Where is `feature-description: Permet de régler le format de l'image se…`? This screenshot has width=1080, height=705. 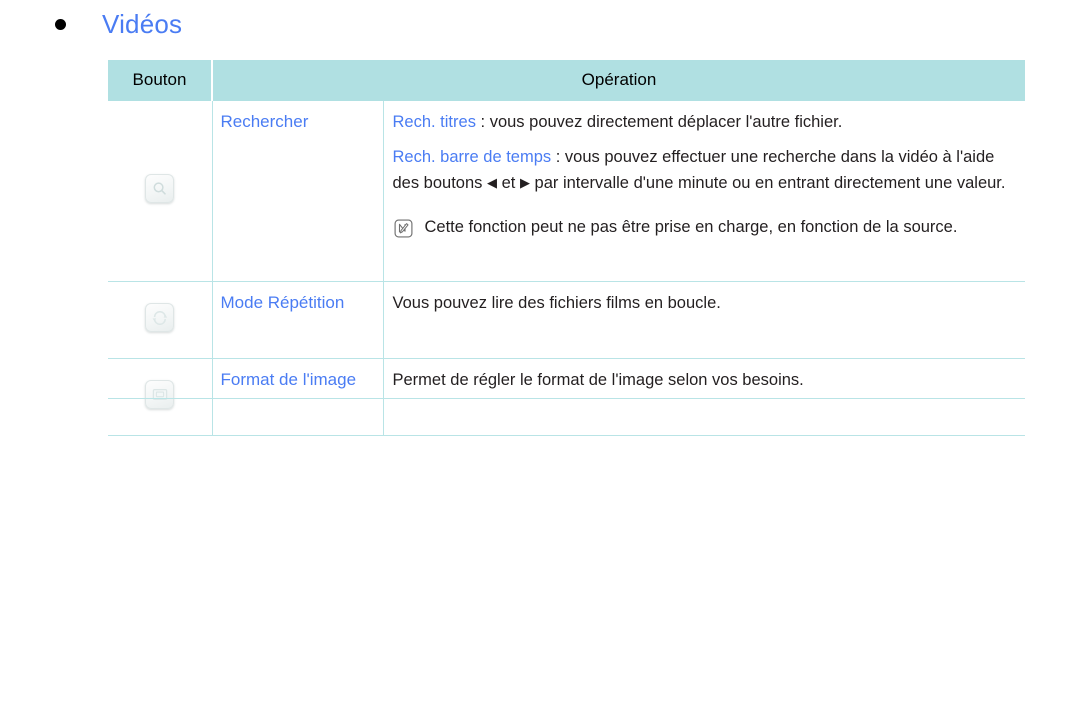
feature-description: Permet de régler le format de l'image se… is located at coordinates (704, 397).